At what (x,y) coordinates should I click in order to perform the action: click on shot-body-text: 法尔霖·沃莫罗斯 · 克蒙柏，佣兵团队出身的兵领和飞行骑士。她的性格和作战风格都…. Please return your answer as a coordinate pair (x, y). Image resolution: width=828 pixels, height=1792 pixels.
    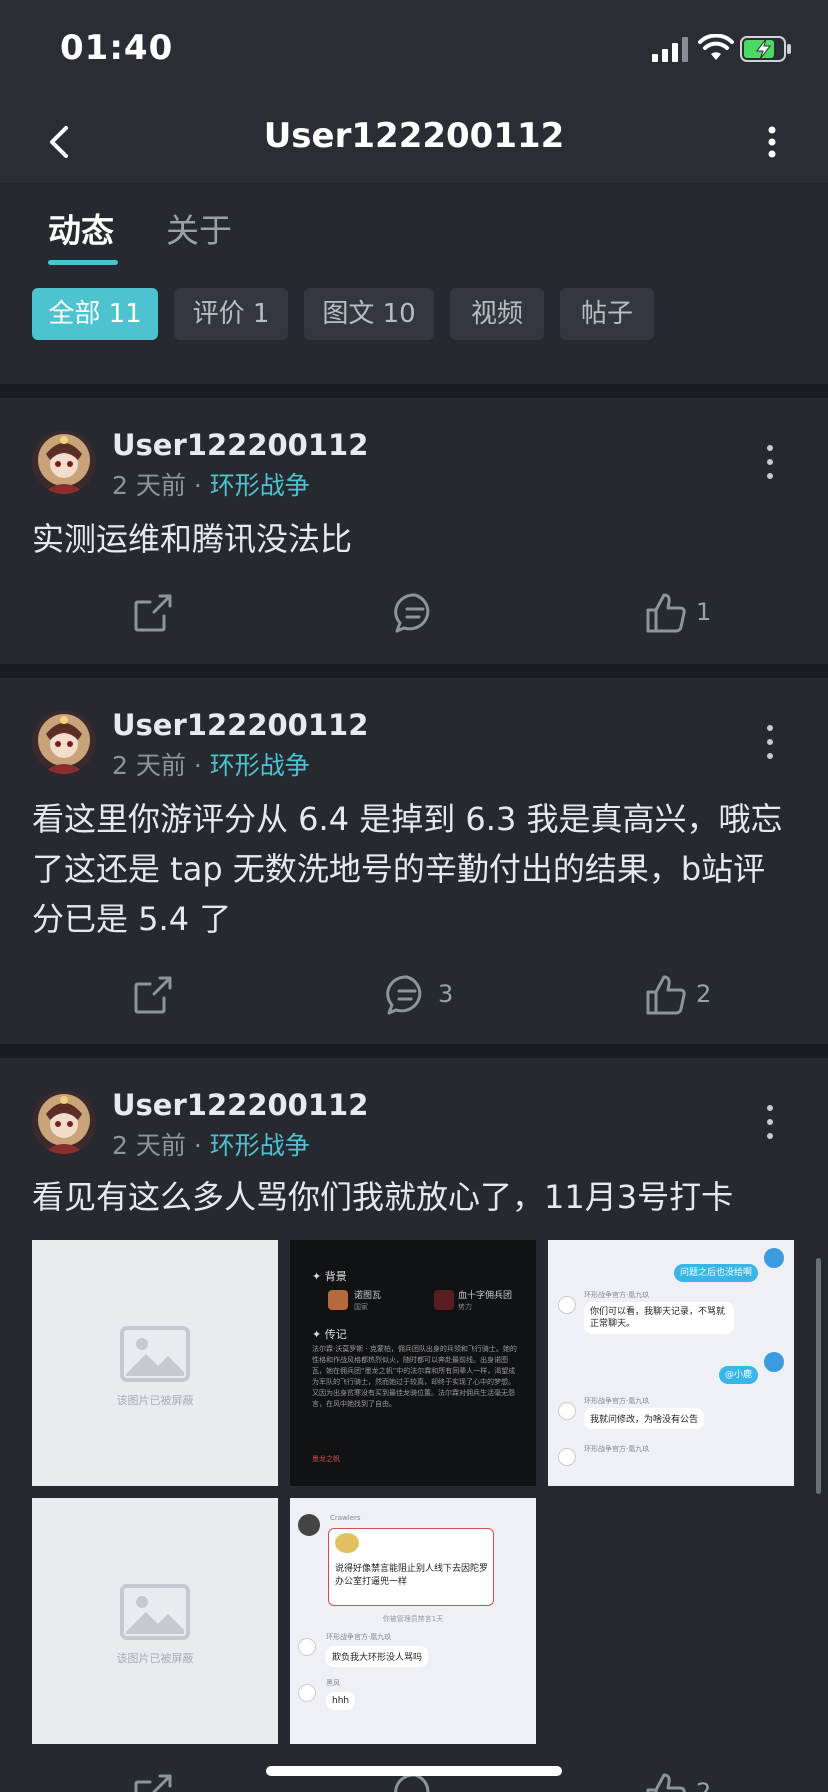
    Looking at the image, I should click on (414, 1376).